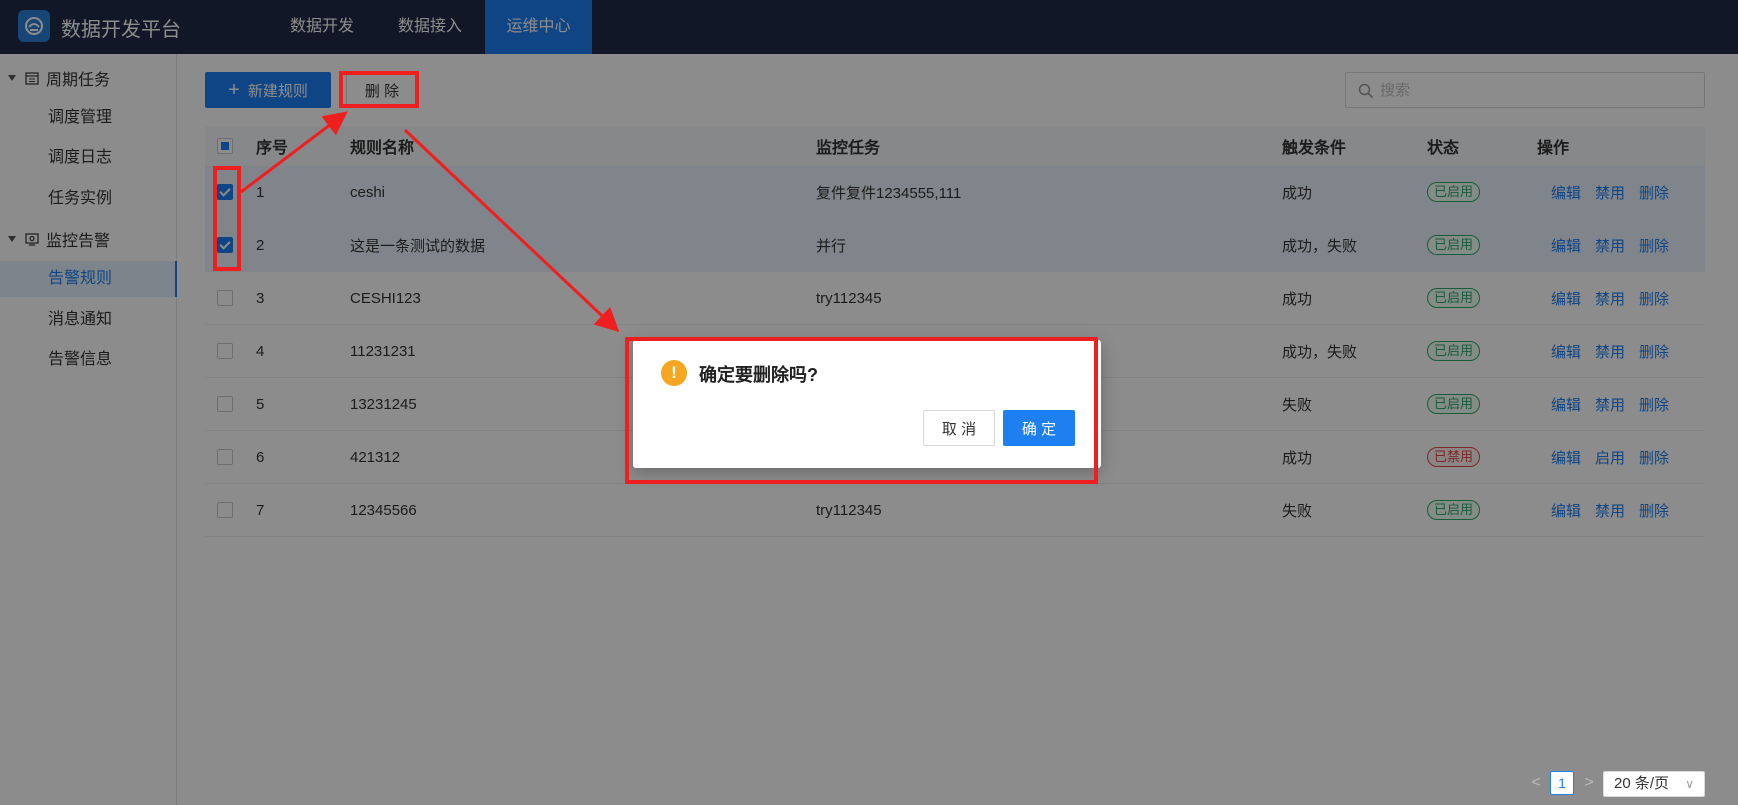 This screenshot has width=1738, height=805. I want to click on annotation-arrows, so click(430, 222).